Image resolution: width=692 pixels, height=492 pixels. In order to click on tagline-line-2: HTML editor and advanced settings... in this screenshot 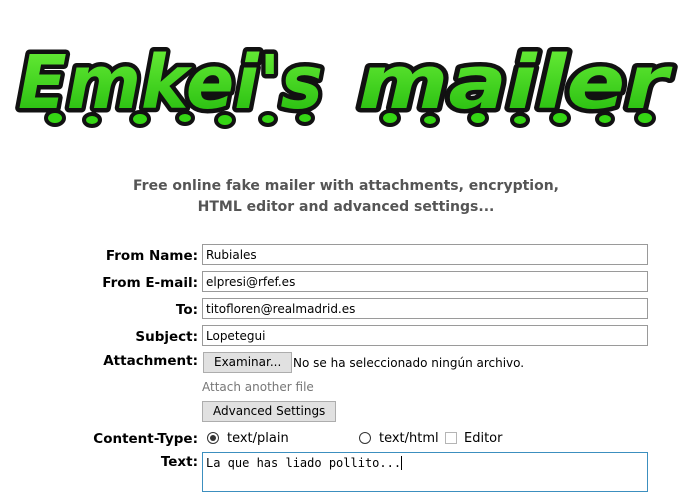, I will do `click(346, 207)`.